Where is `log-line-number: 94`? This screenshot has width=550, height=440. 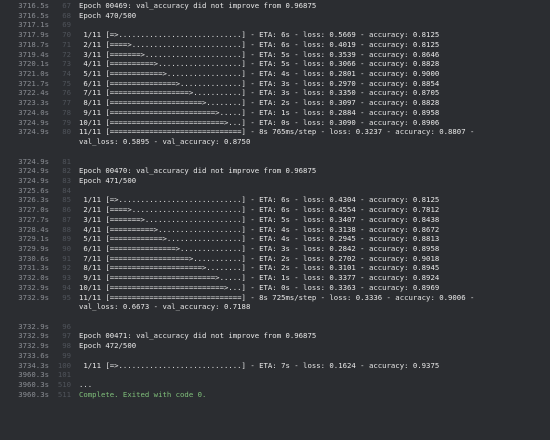 log-line-number: 94 is located at coordinates (66, 287).